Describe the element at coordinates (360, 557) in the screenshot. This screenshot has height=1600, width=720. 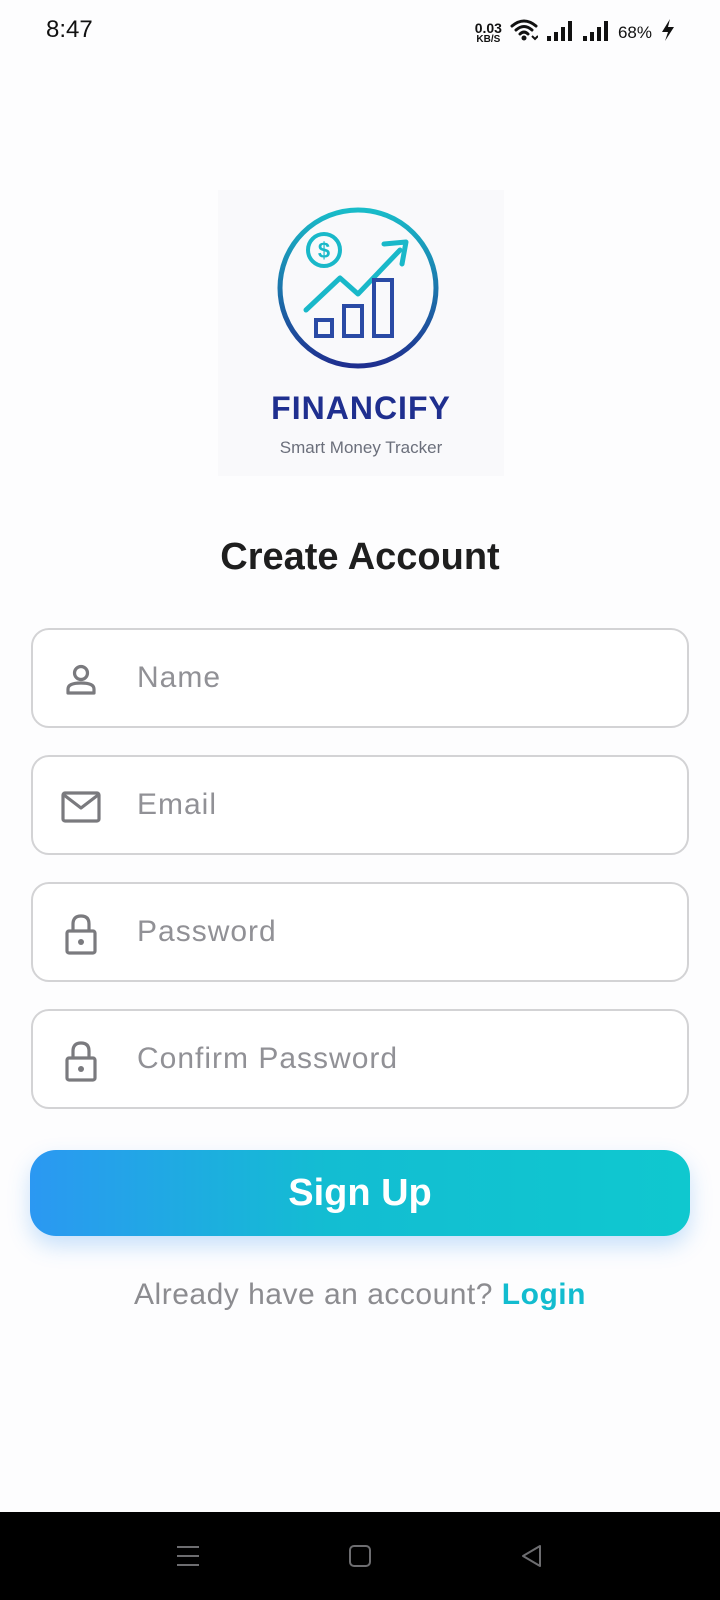
I see `page-title: Create Account` at that location.